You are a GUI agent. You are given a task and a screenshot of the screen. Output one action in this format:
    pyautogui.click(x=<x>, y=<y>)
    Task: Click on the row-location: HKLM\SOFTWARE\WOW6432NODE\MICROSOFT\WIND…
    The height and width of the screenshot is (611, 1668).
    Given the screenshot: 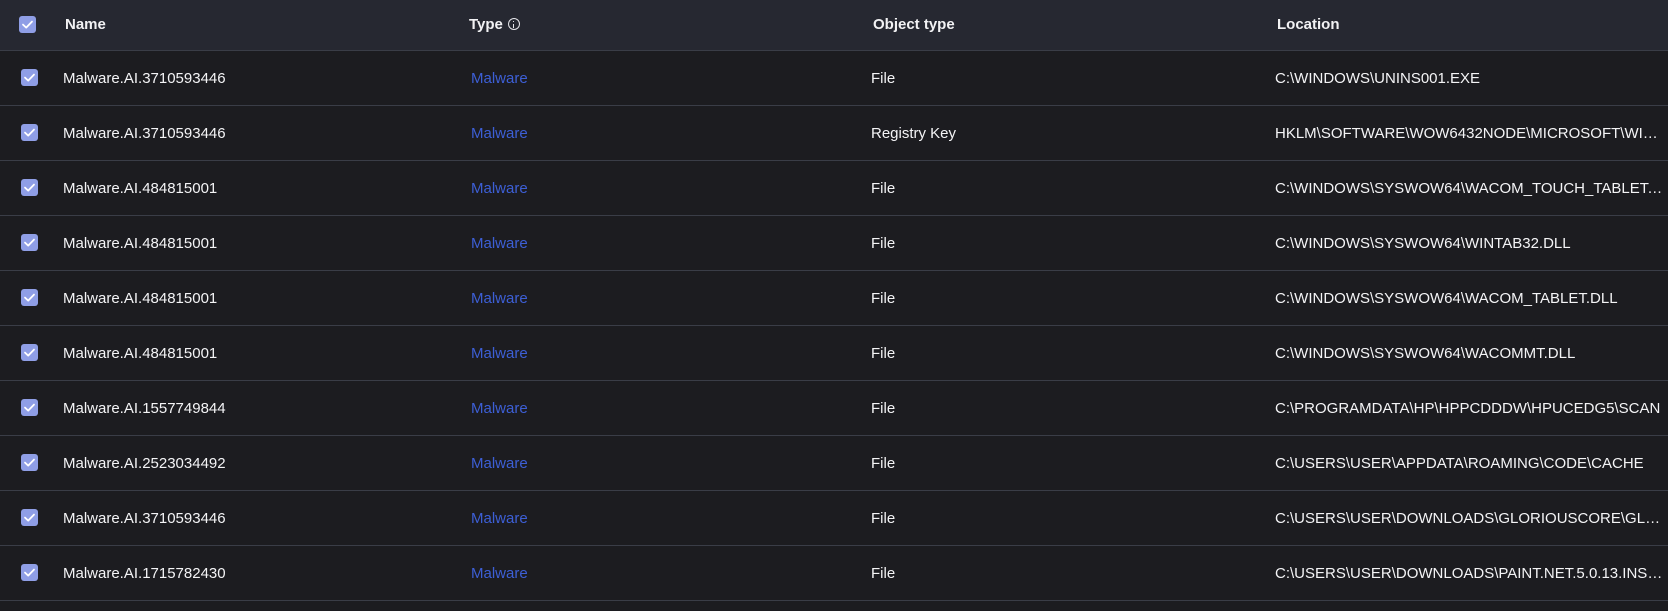 What is the action you would take?
    pyautogui.click(x=1470, y=133)
    